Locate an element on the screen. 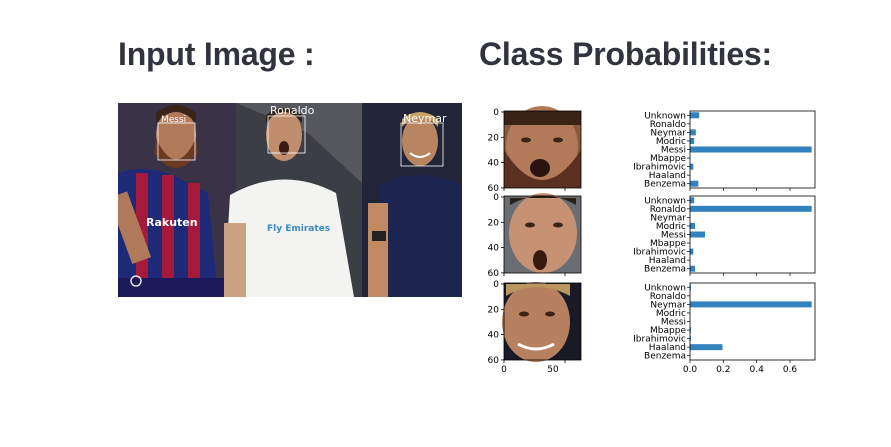 This screenshot has height=447, width=891. bar-x-tick-label: 0.2 is located at coordinates (723, 370).